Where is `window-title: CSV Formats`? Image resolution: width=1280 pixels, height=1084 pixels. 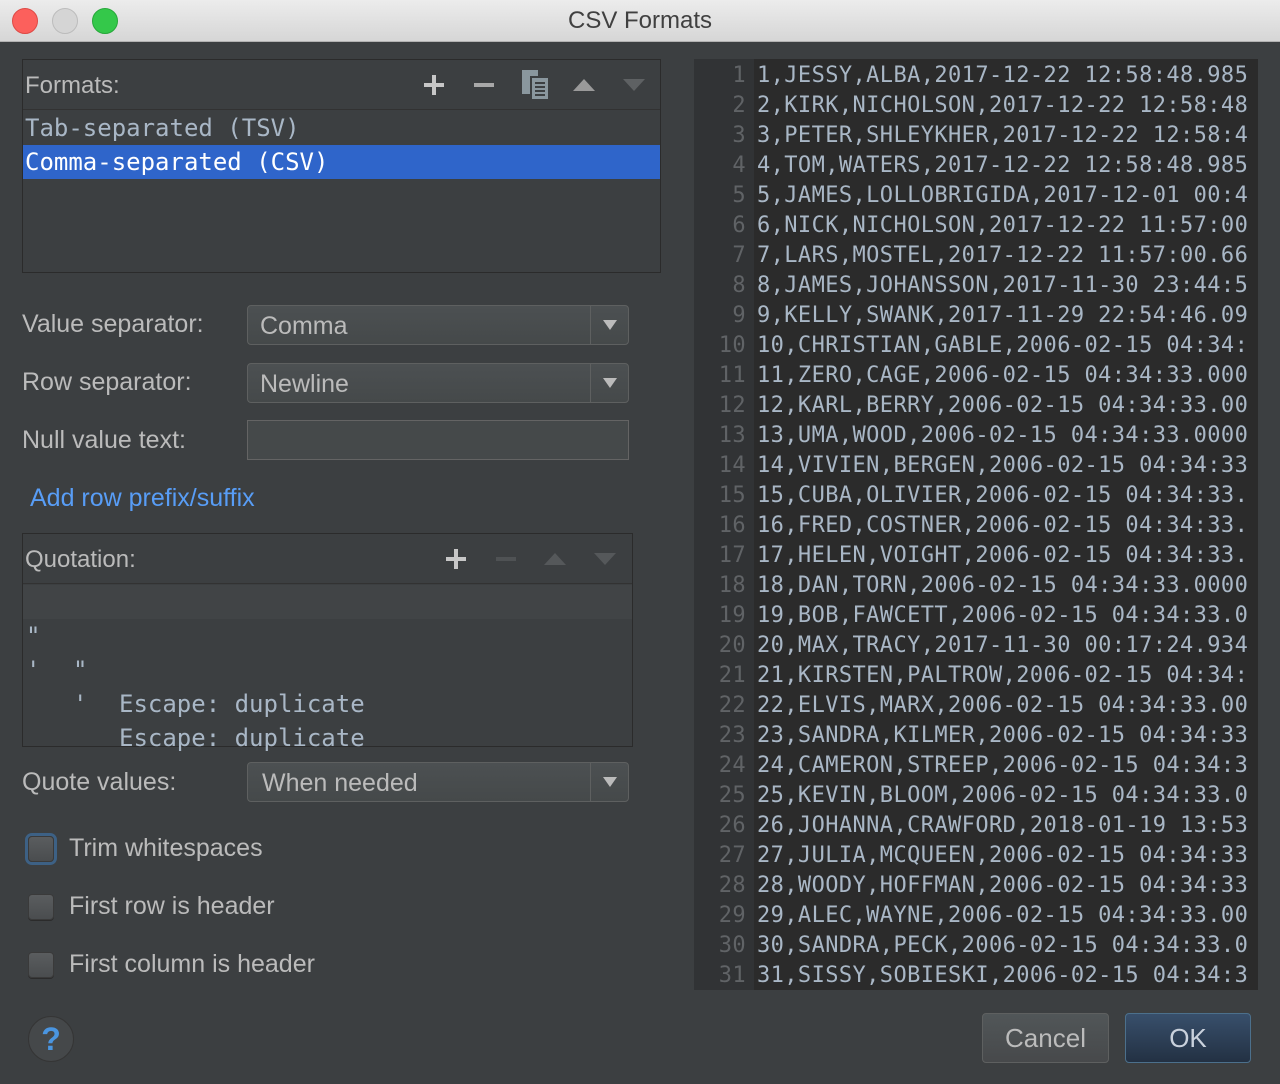
window-title: CSV Formats is located at coordinates (640, 20).